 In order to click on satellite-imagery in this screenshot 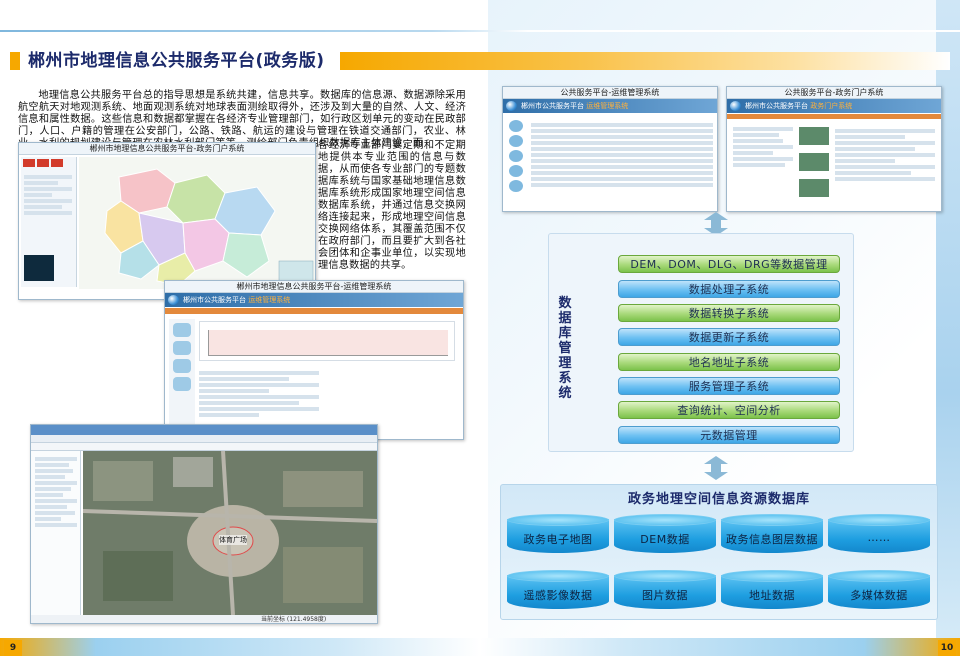, I will do `click(230, 533)`.